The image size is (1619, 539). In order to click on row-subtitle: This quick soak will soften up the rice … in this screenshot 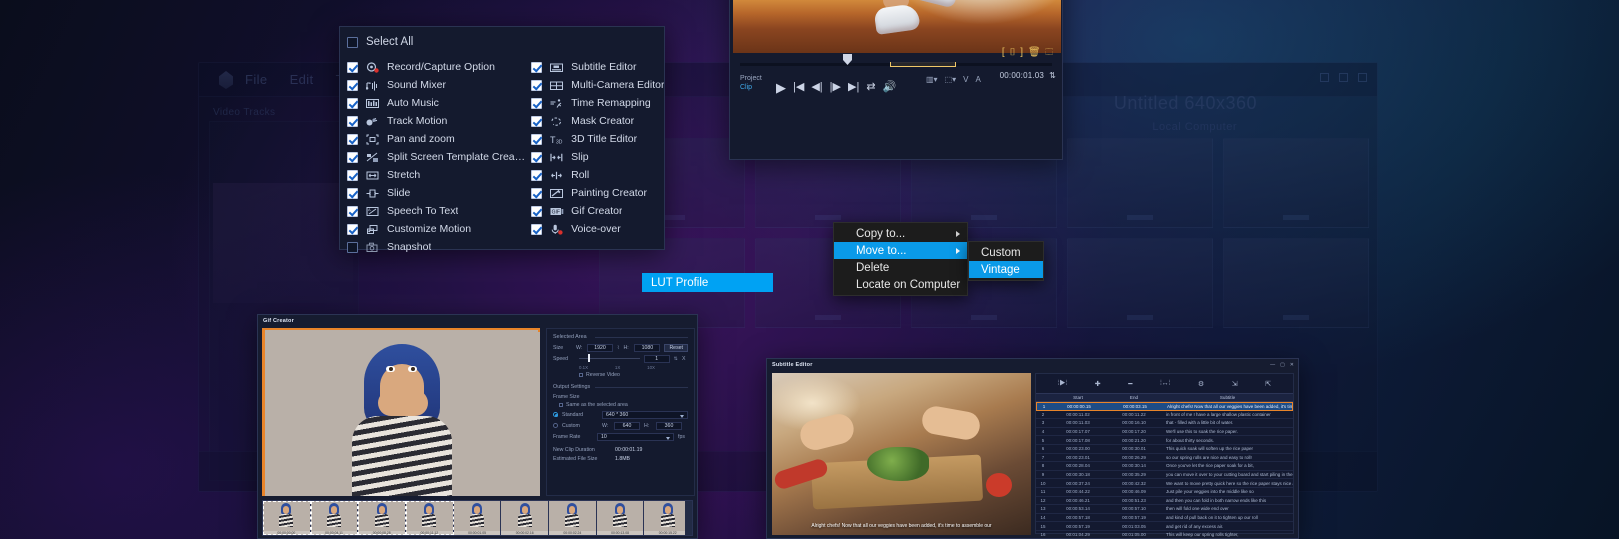, I will do `click(1227, 448)`.